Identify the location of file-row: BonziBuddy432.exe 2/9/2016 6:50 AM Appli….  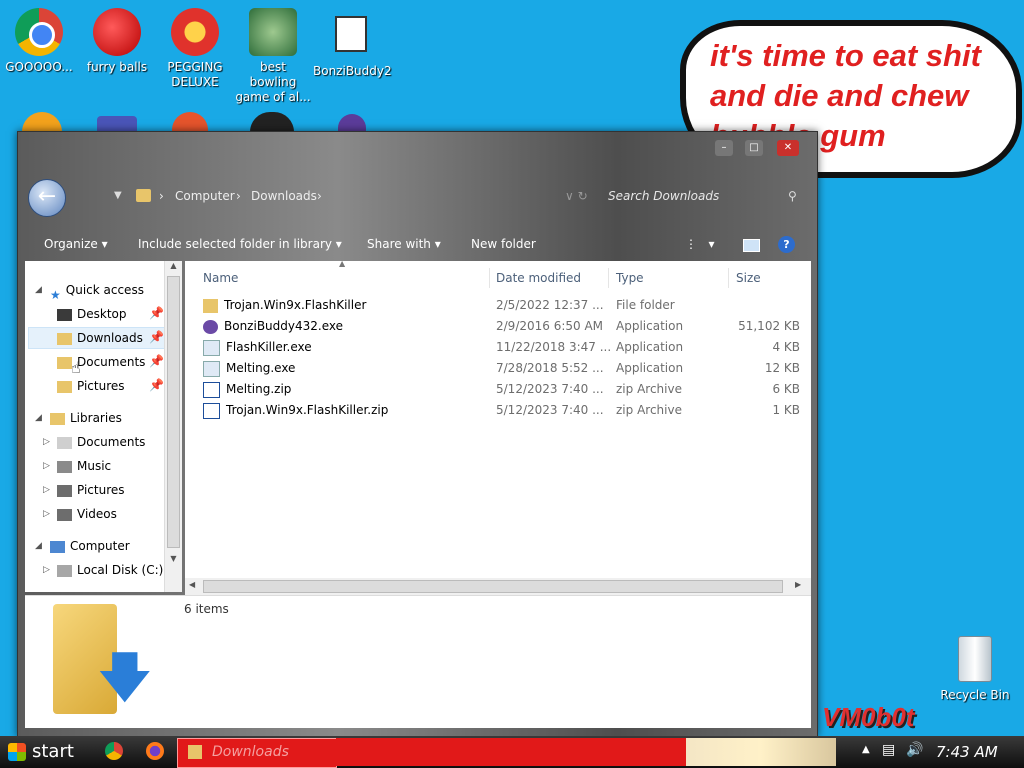
(500, 326).